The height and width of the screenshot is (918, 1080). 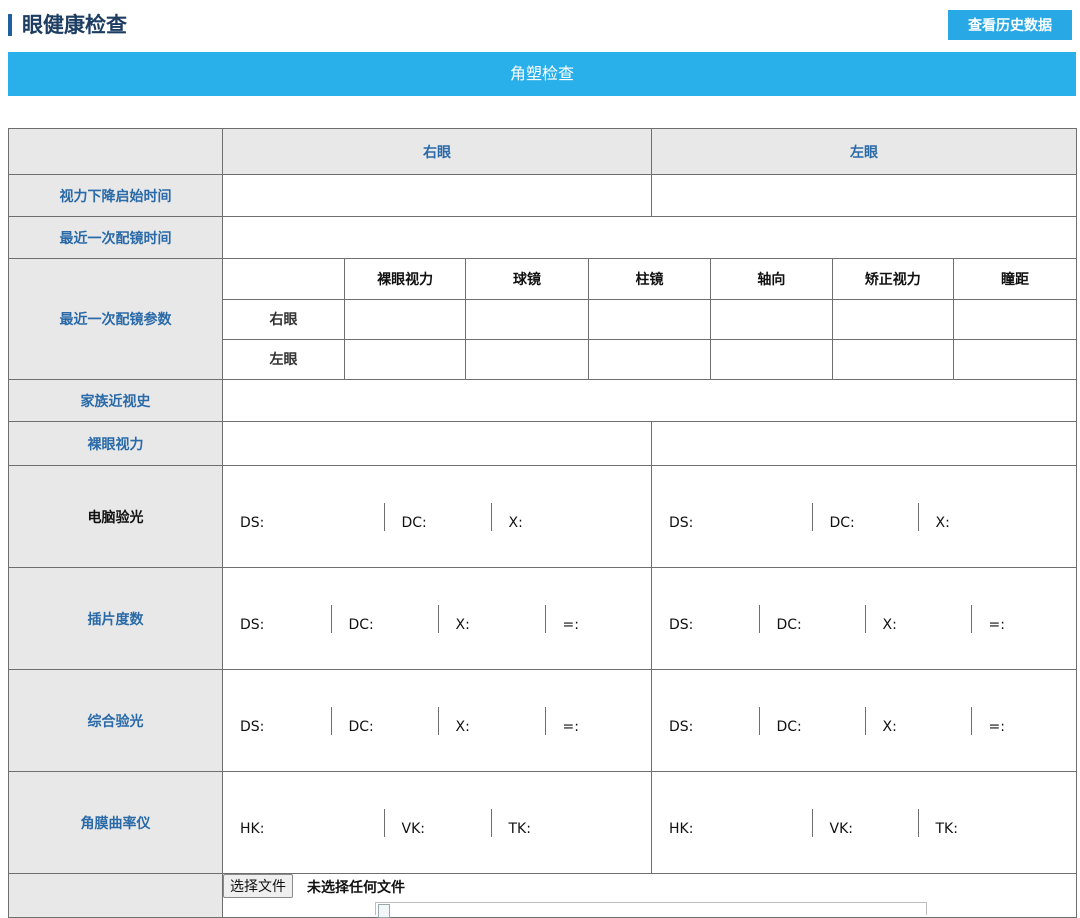 I want to click on keratometer-right: HK: VK: TK:, so click(x=437, y=822).